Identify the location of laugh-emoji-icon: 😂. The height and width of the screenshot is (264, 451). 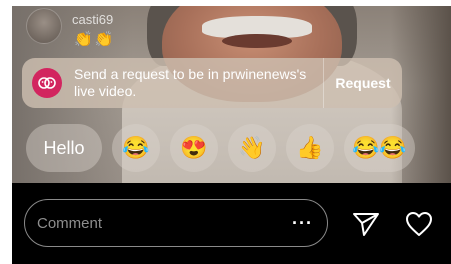
(136, 147).